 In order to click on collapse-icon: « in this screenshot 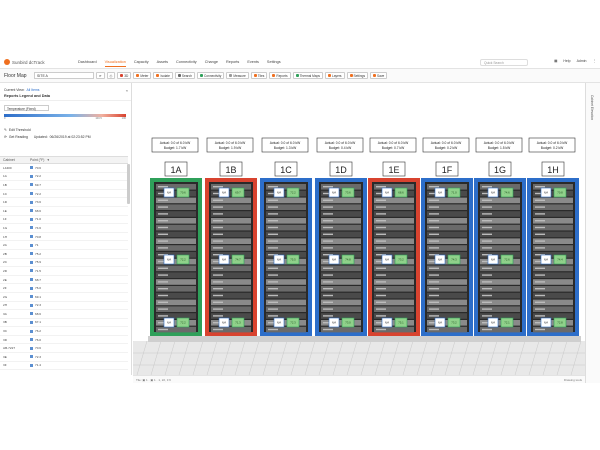, I will do `click(127, 90)`.